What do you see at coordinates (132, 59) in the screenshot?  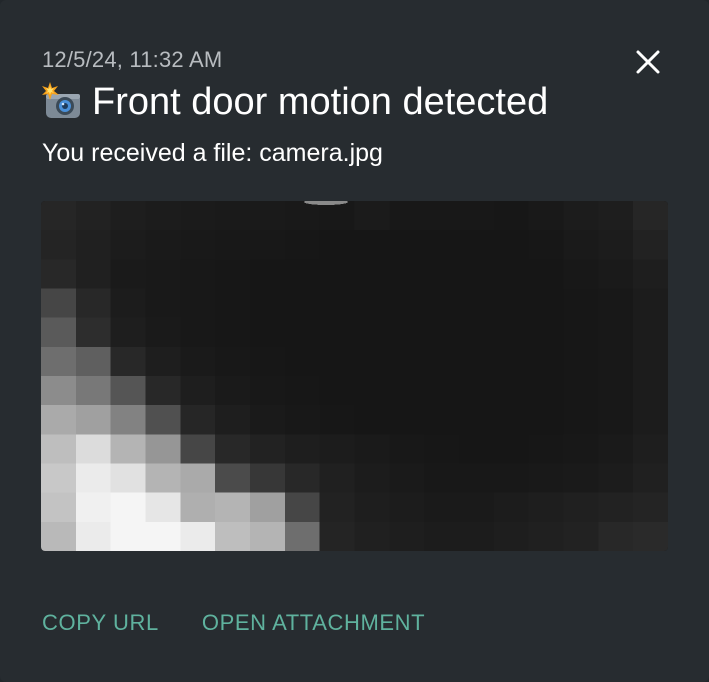 I see `notification-timestamp: 12/5/24, 11:32 AM` at bounding box center [132, 59].